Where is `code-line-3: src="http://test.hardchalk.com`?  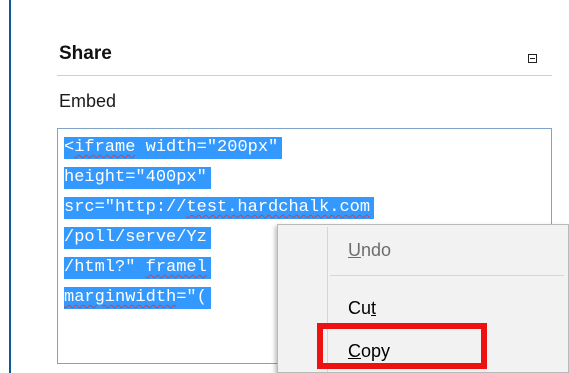 code-line-3: src="http://test.hardchalk.com is located at coordinates (219, 208).